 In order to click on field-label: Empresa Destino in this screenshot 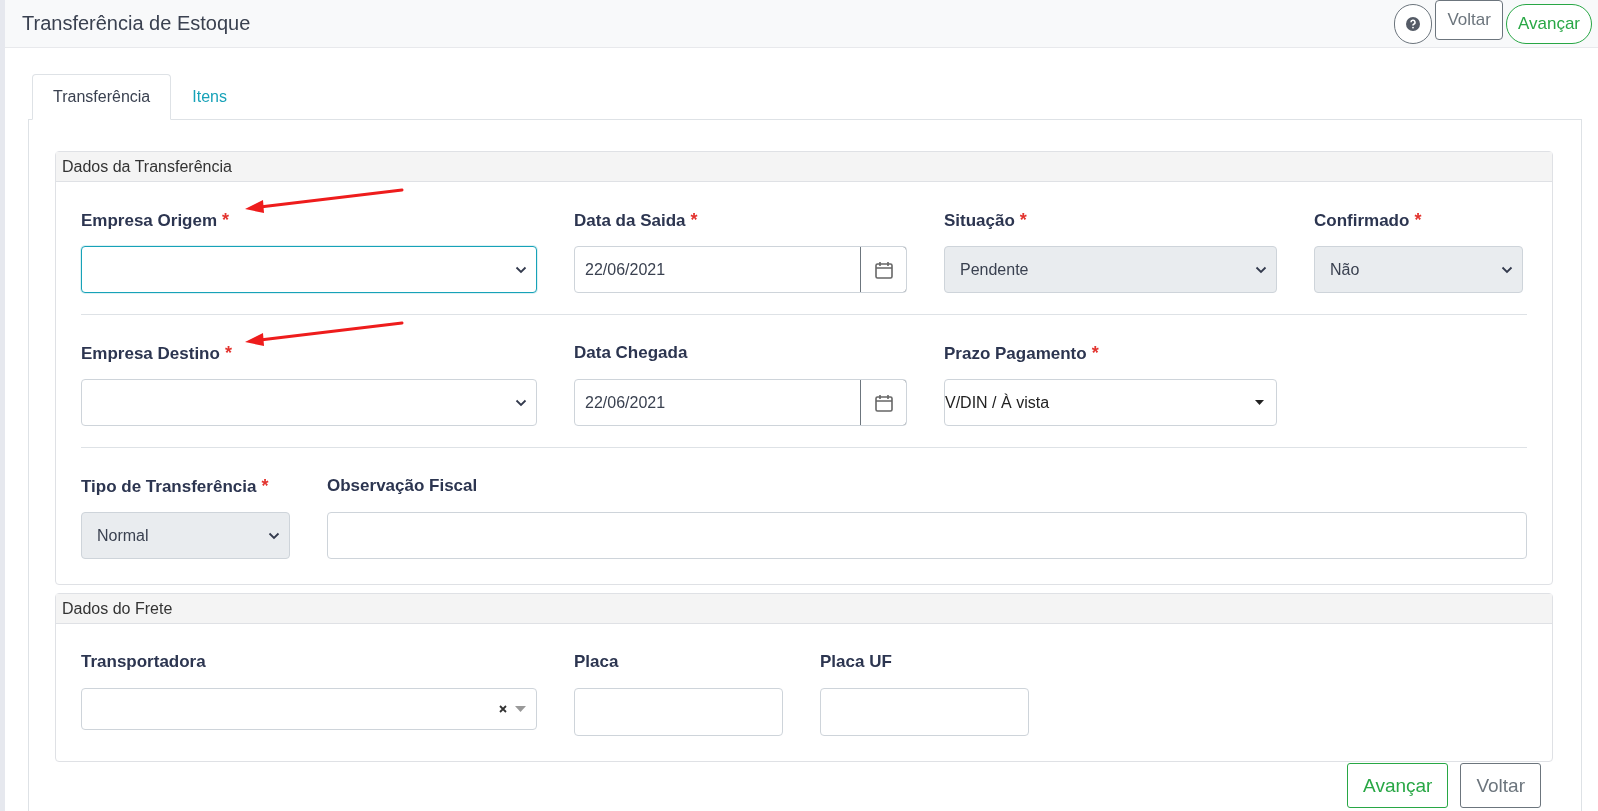, I will do `click(150, 354)`.